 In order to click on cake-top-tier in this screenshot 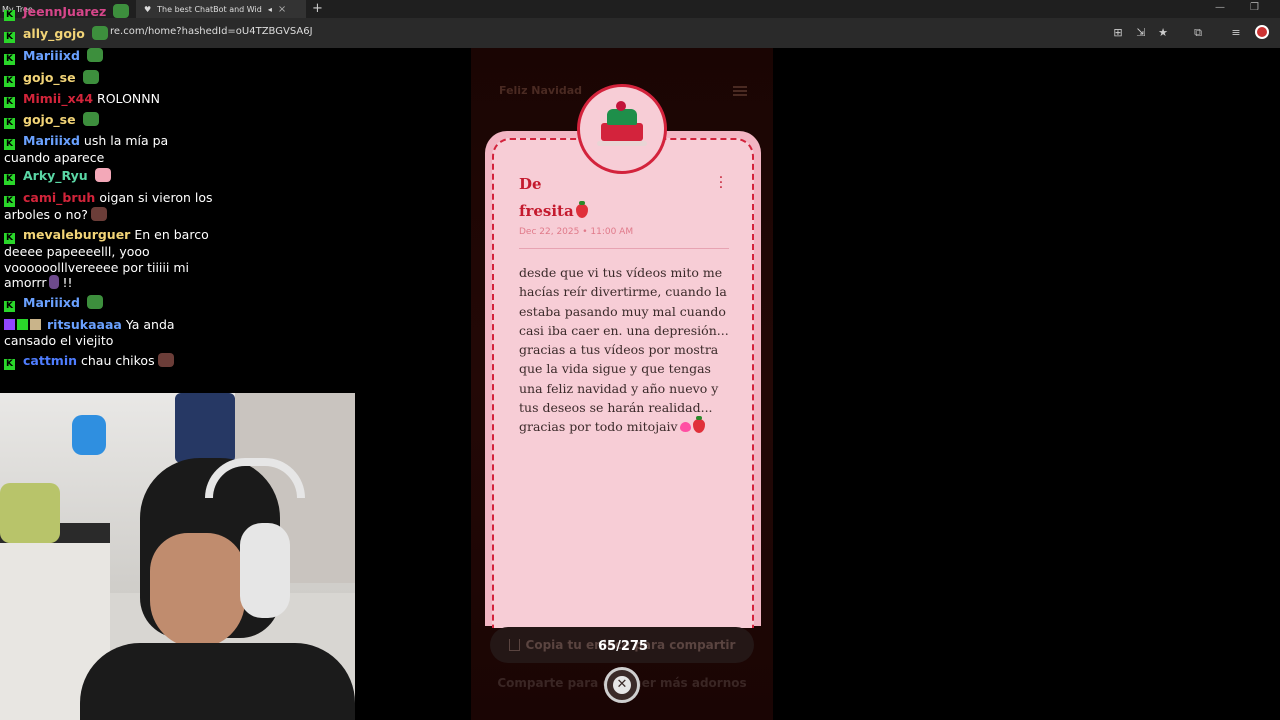, I will do `click(622, 117)`.